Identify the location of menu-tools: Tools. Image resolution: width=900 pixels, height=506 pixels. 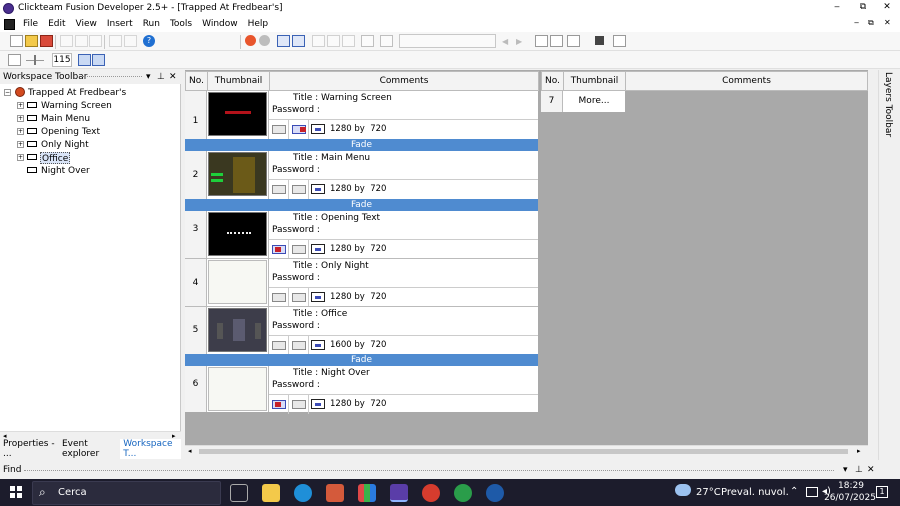
(181, 24).